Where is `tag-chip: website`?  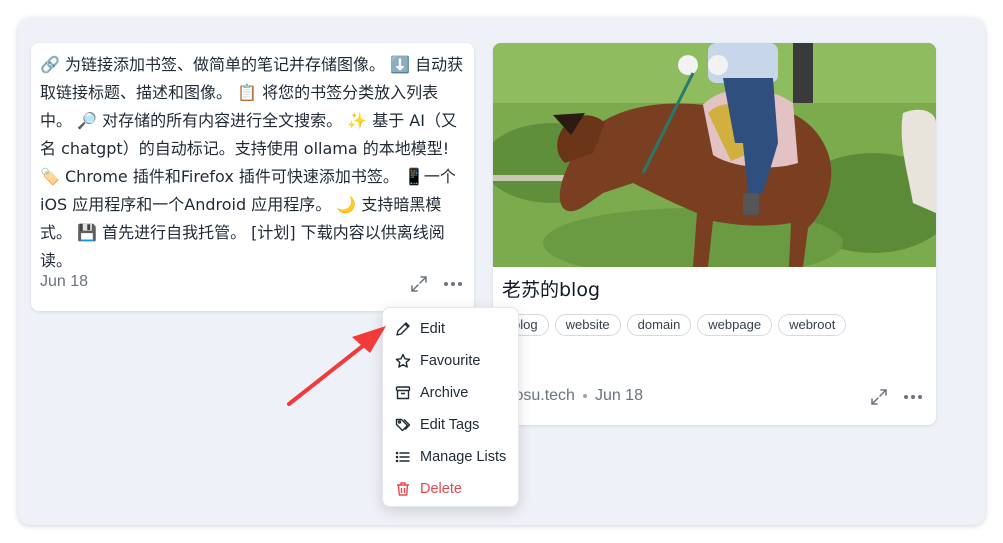
tag-chip: website is located at coordinates (587, 325).